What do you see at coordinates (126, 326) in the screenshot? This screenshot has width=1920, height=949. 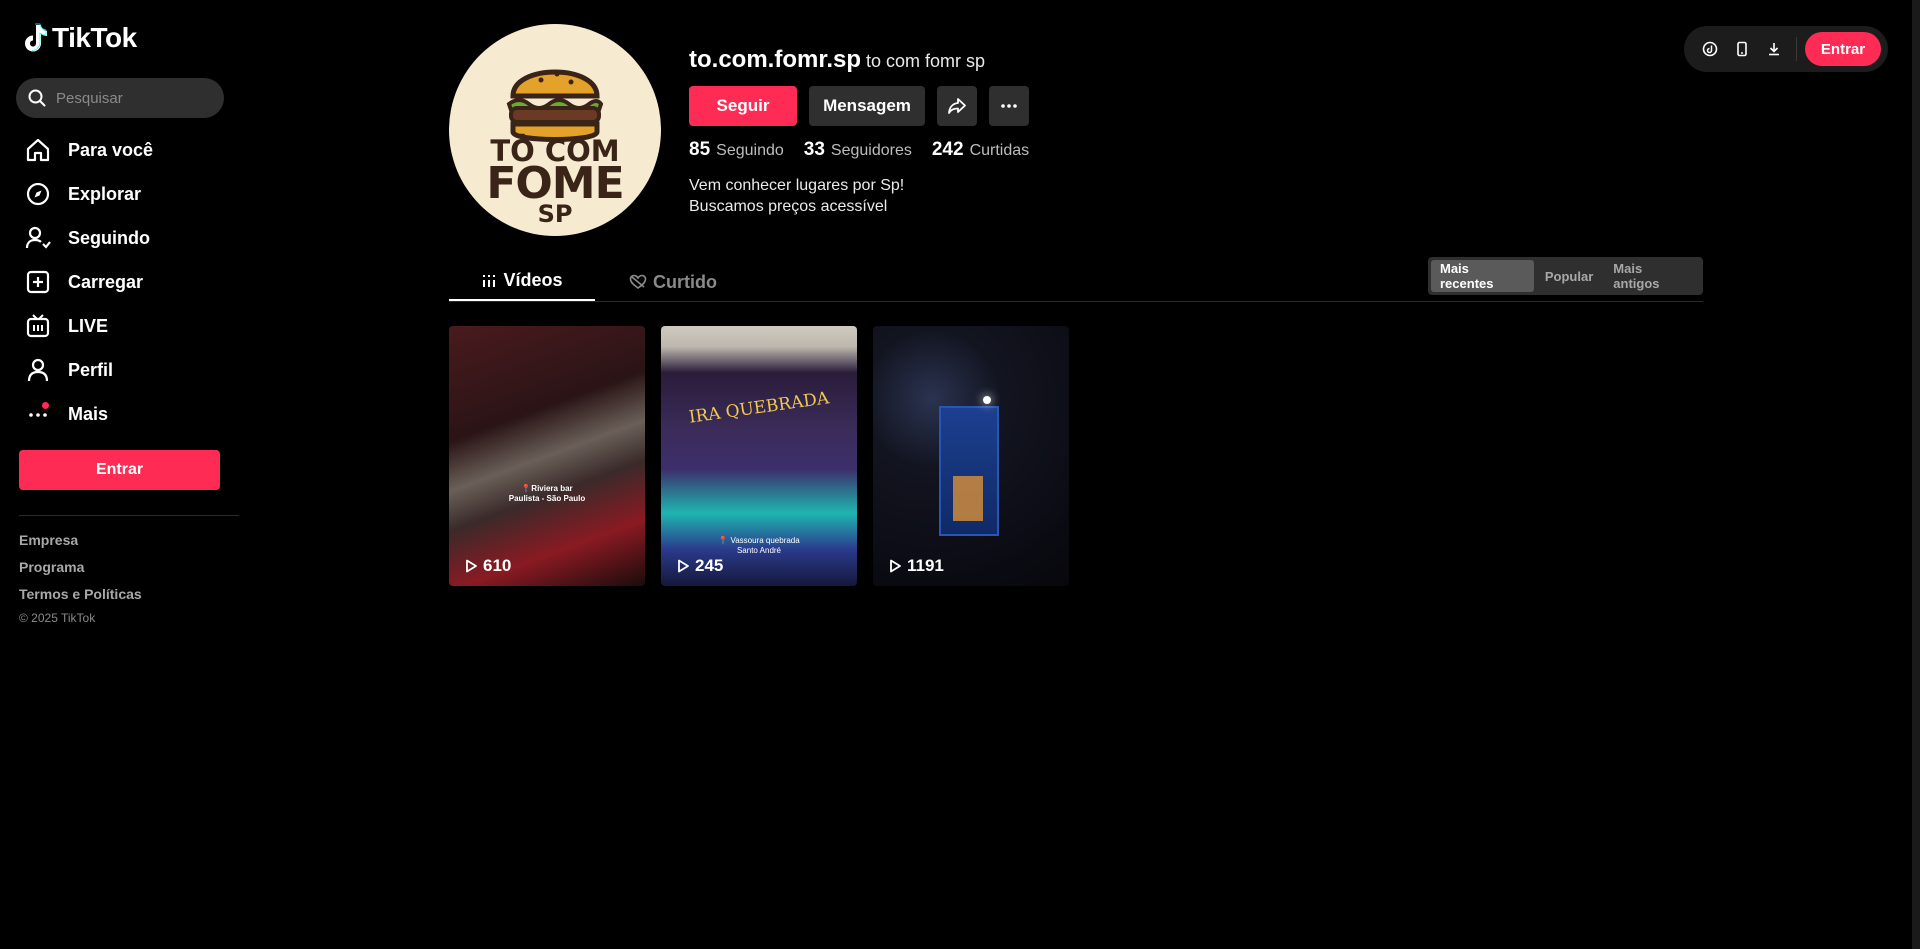 I see `sidebar-item-live: LIVE` at bounding box center [126, 326].